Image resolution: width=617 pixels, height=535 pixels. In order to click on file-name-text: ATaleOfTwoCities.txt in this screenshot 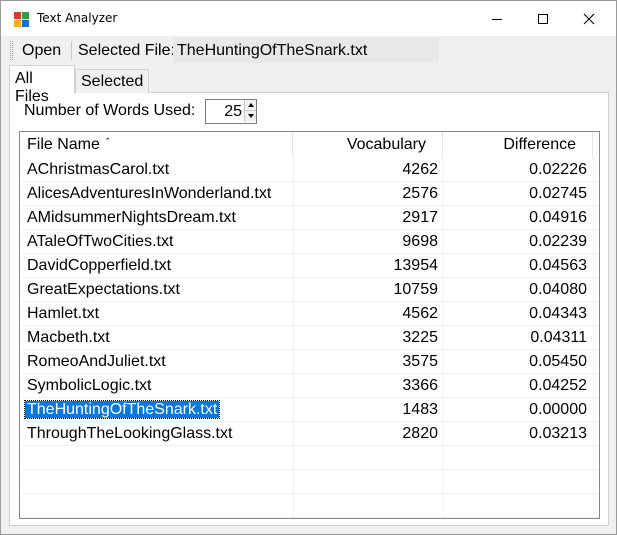, I will do `click(100, 241)`.